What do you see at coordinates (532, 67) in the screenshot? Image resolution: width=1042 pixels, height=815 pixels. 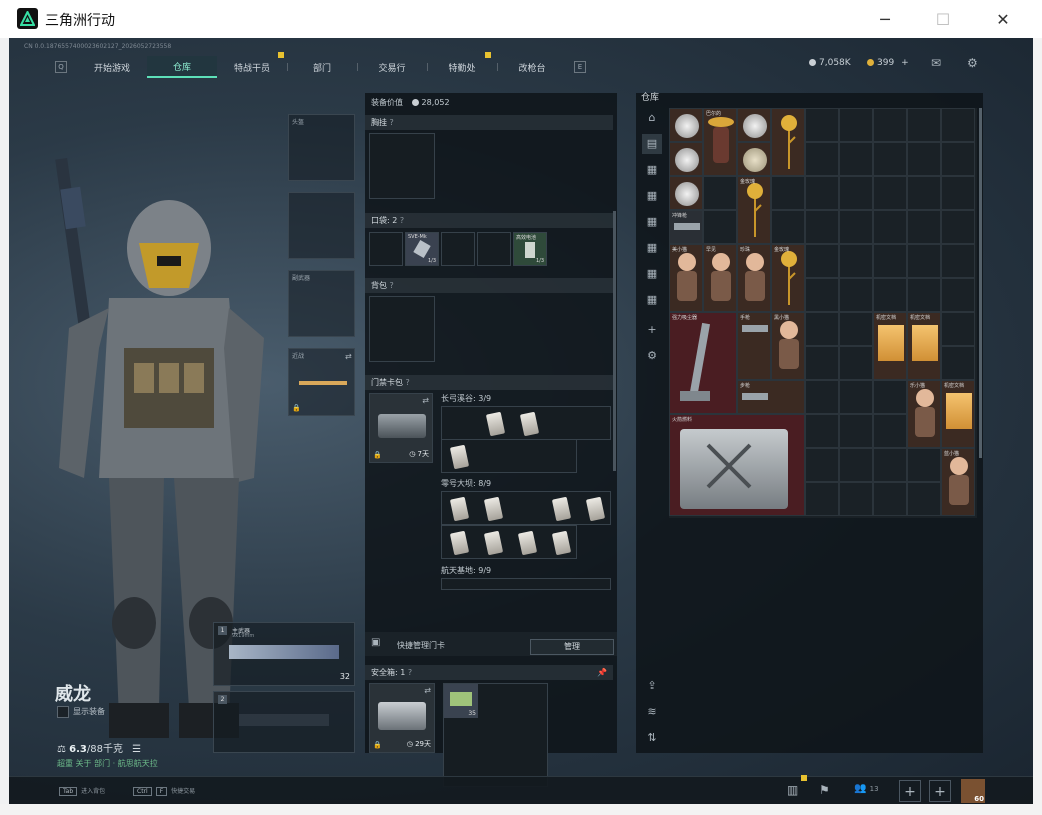 I see `tab-gunsmith: 改枪台` at bounding box center [532, 67].